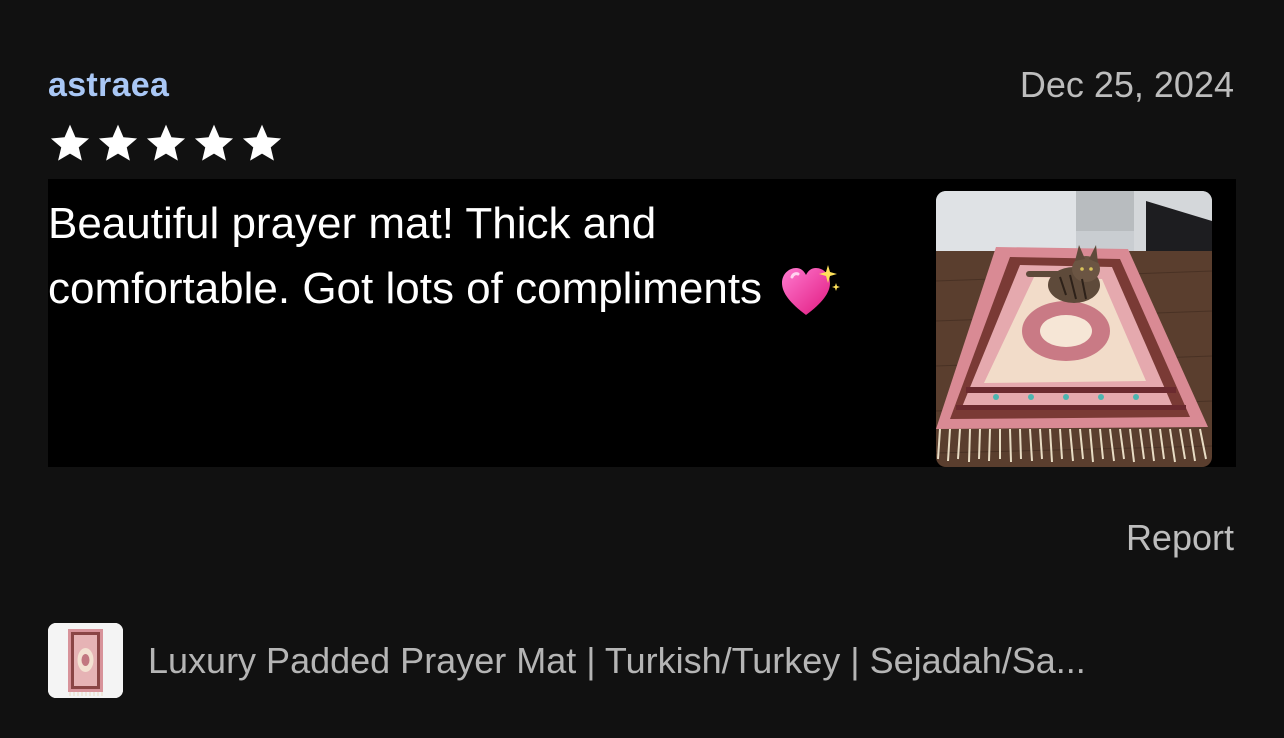  Describe the element at coordinates (1180, 538) in the screenshot. I see `report-link: Report` at that location.